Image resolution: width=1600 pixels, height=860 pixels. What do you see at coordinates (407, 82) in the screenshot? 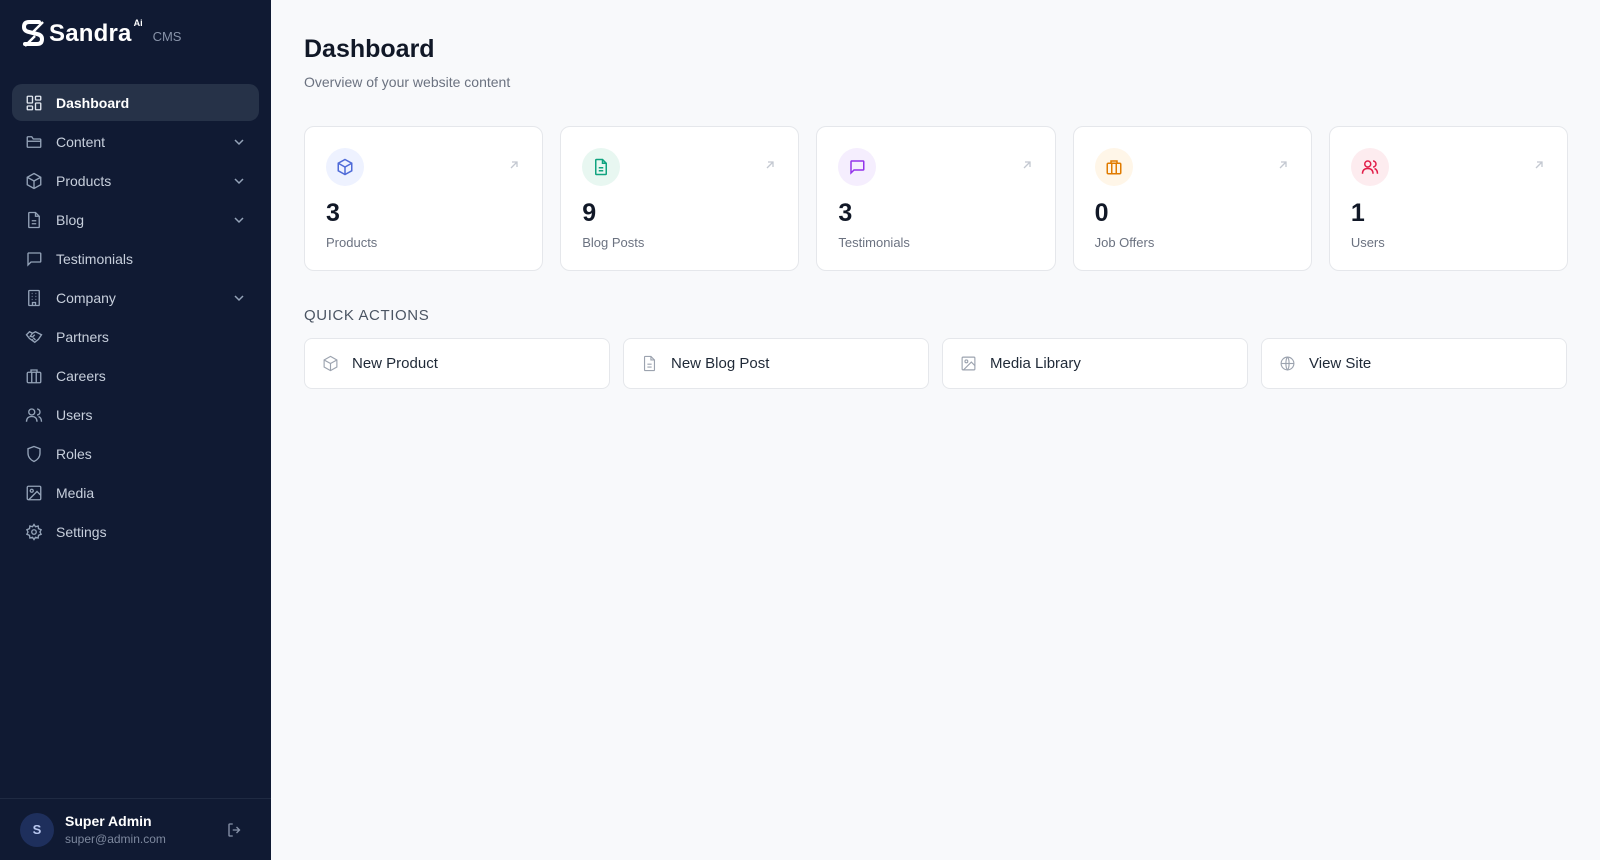
I see `page-subtitle: Overview of your website content` at bounding box center [407, 82].